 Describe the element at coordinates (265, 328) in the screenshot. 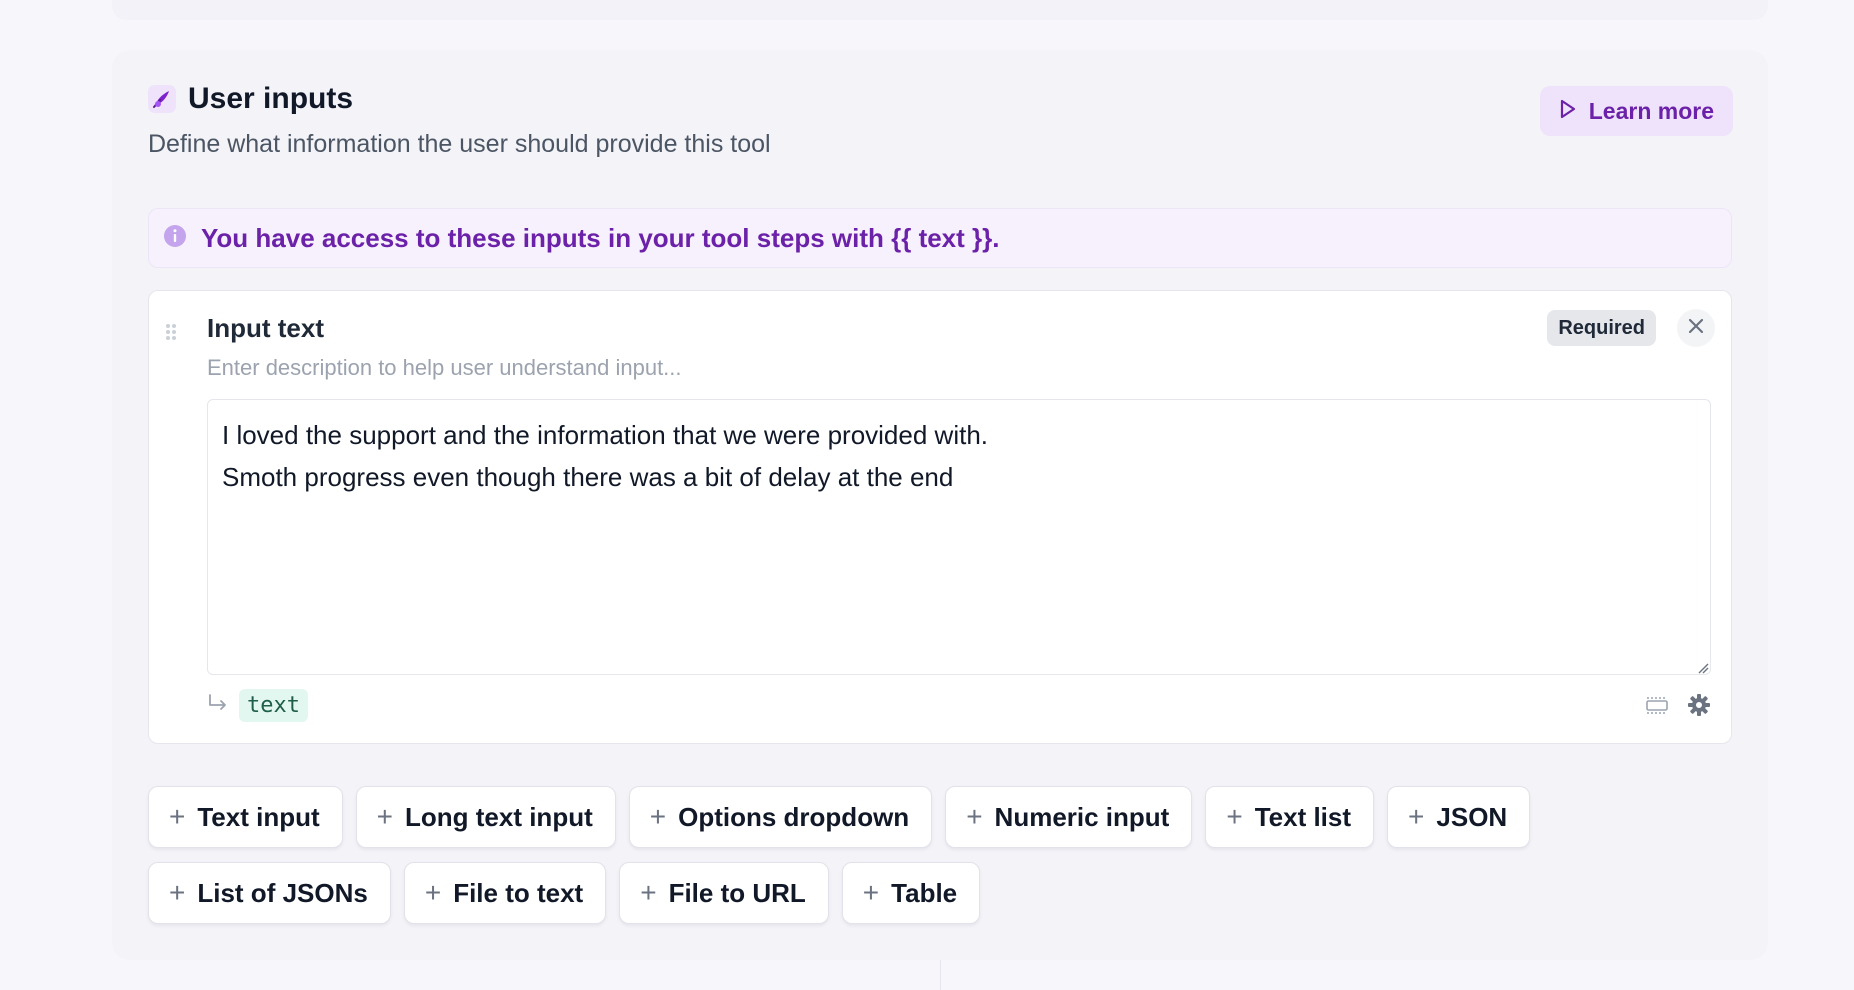

I see `input-name: Input text` at that location.